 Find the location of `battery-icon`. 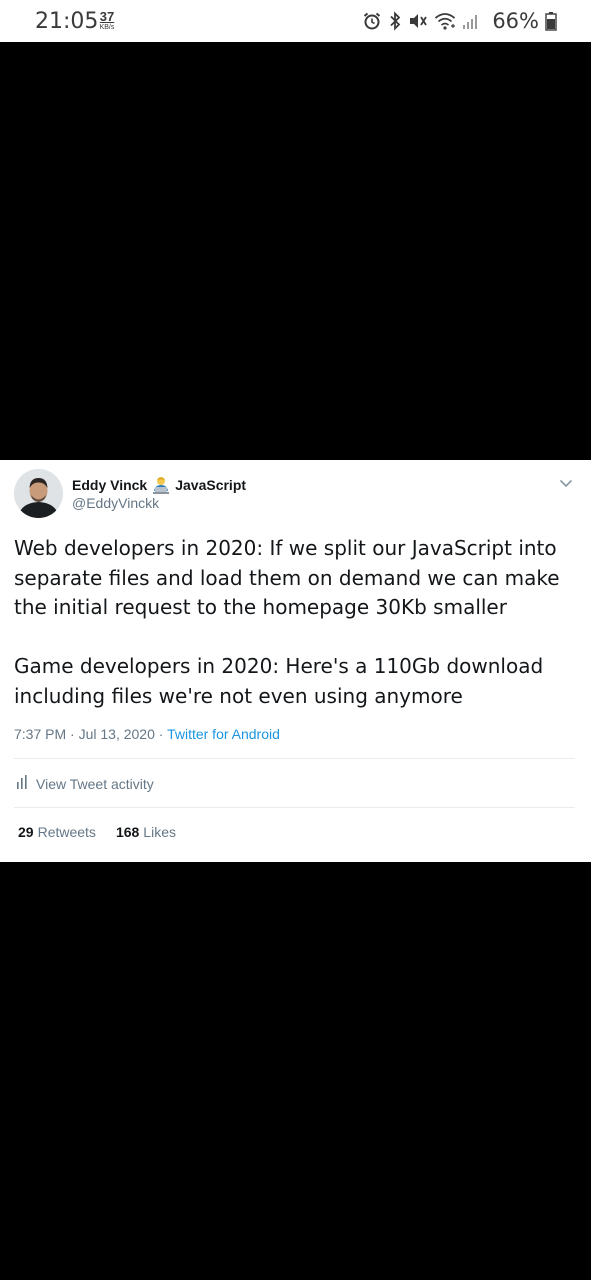

battery-icon is located at coordinates (551, 21).